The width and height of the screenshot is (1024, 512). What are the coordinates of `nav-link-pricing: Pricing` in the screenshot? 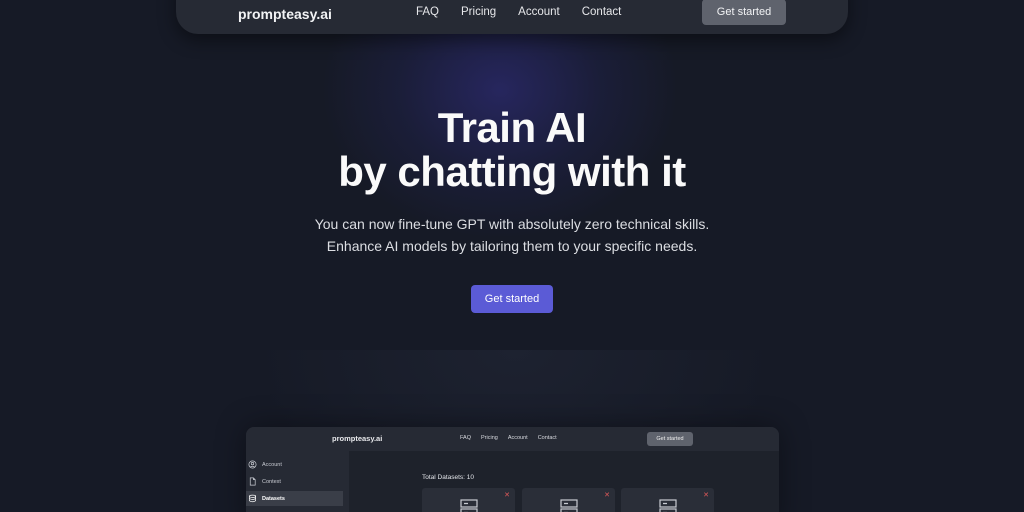 It's located at (478, 12).